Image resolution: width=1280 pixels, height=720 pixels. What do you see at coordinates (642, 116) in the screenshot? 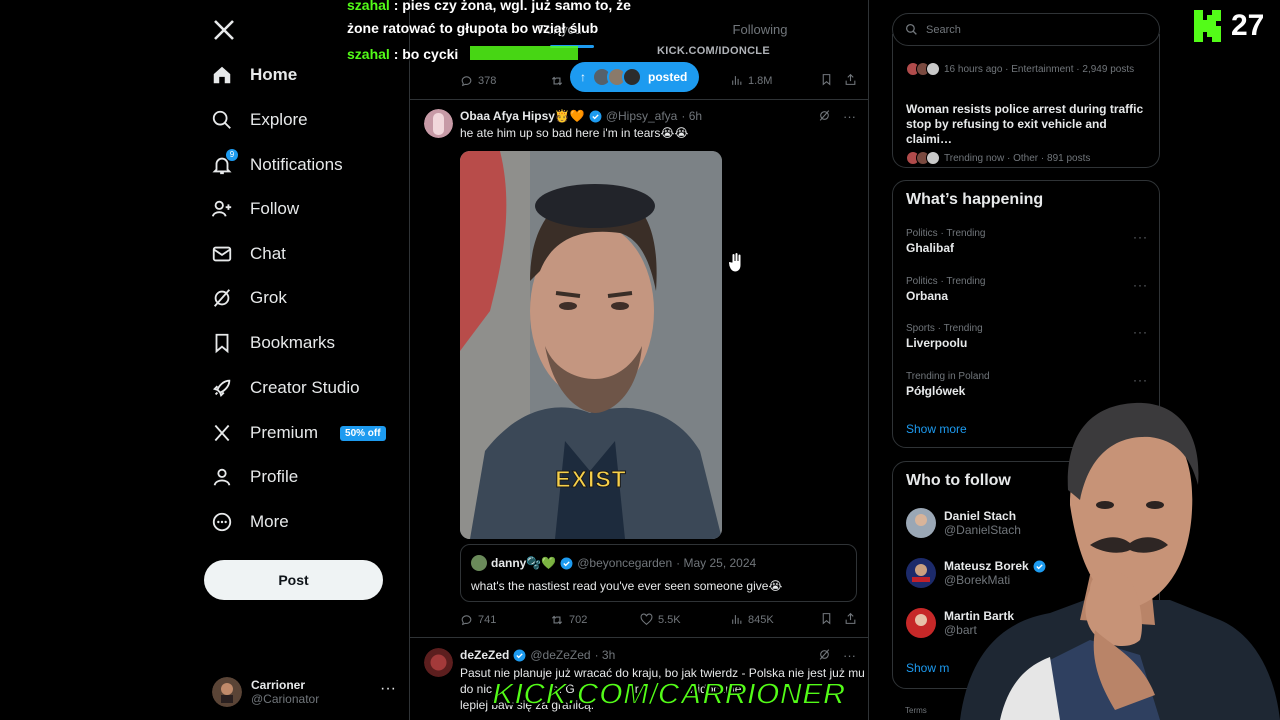
I see `tweet-author-handle: @Hipsy_afya` at bounding box center [642, 116].